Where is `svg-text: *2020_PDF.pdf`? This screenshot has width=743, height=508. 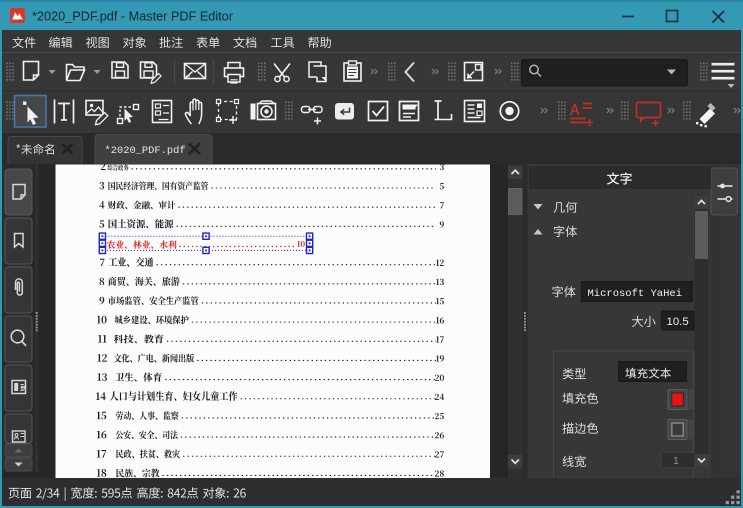
svg-text: *2020_PDF.pdf is located at coordinates (145, 151).